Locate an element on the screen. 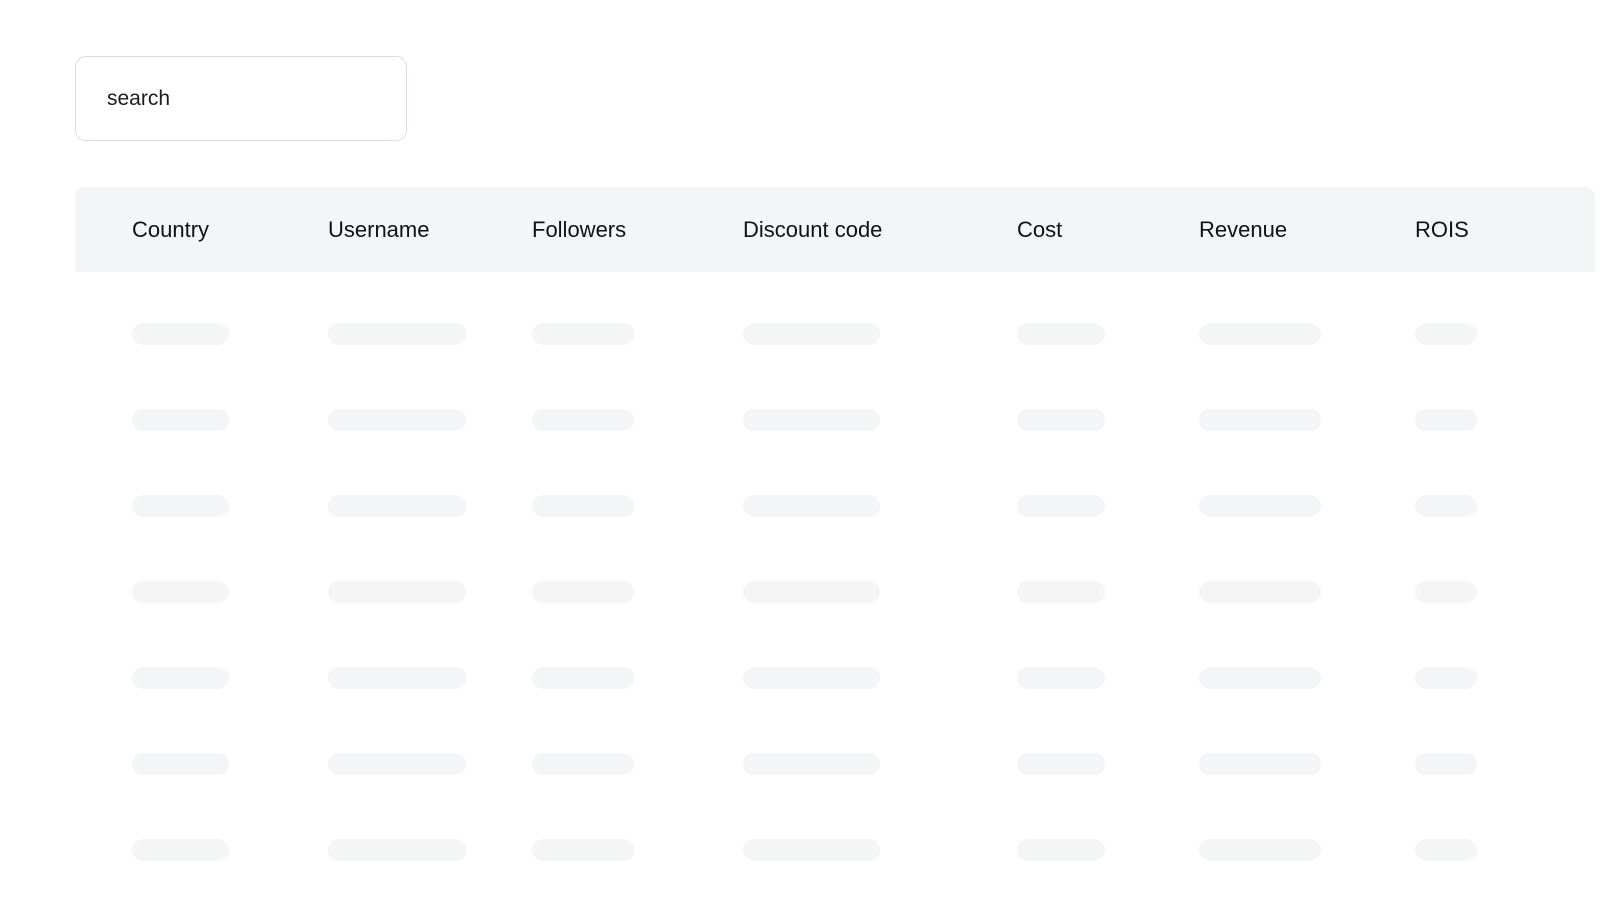  column-header-rois: ROIS is located at coordinates (1493, 229).